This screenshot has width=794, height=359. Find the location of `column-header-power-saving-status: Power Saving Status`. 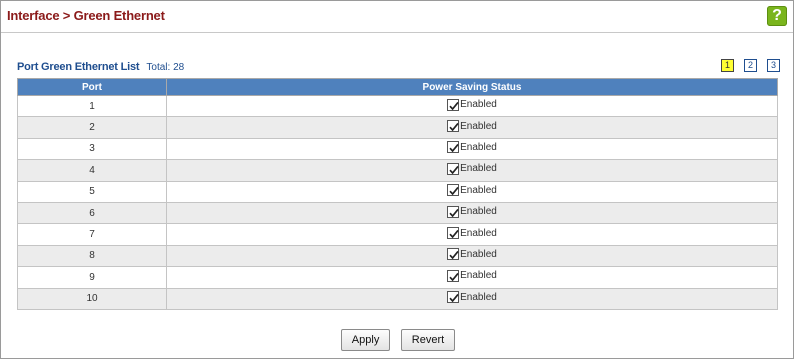

column-header-power-saving-status: Power Saving Status is located at coordinates (472, 87).